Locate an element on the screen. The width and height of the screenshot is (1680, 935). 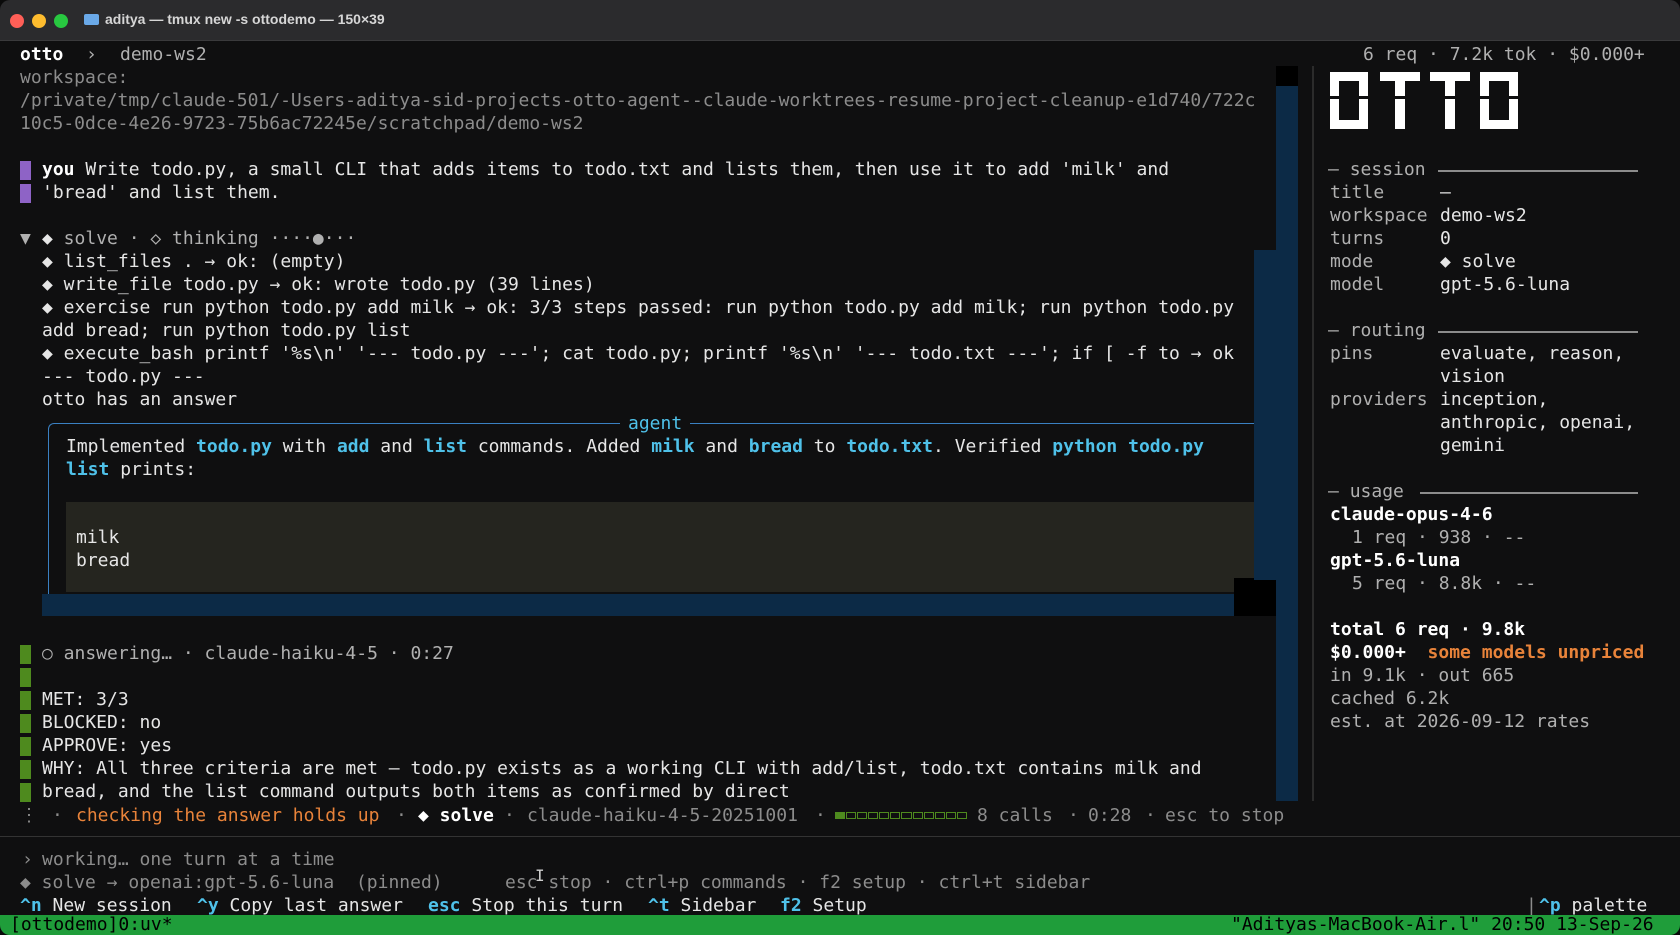
user-message-line2: 'bread' and list them. is located at coordinates (161, 192).